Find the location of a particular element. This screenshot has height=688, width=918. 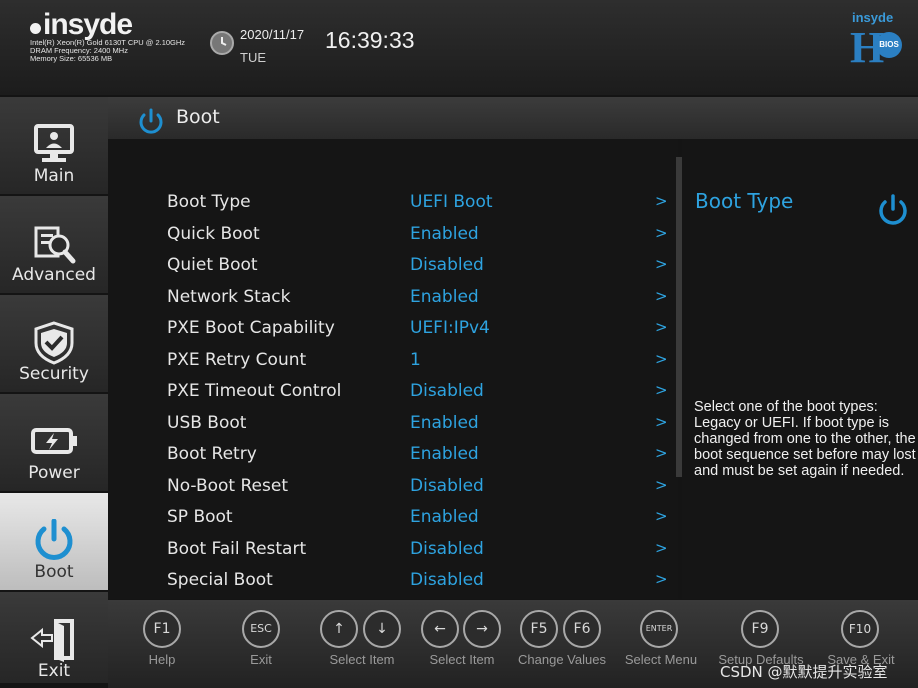

f10-key-icon: F10 is located at coordinates (860, 629).